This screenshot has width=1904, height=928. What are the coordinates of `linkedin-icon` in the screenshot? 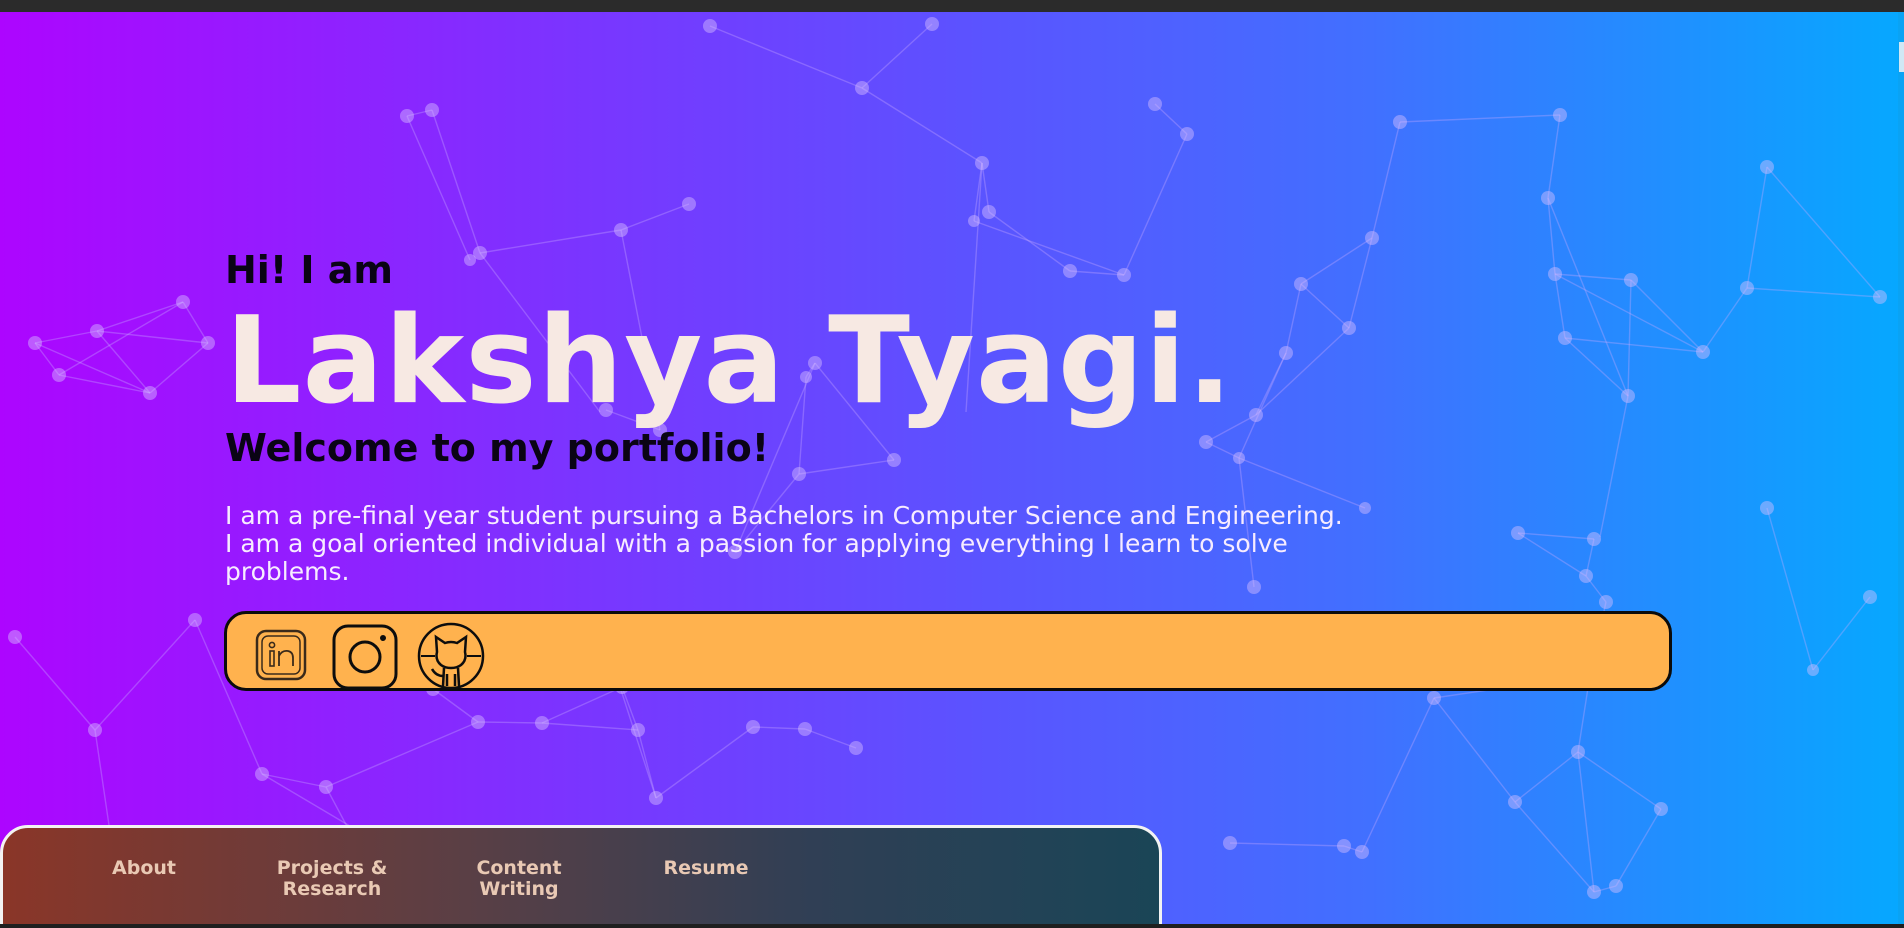 It's located at (283, 656).